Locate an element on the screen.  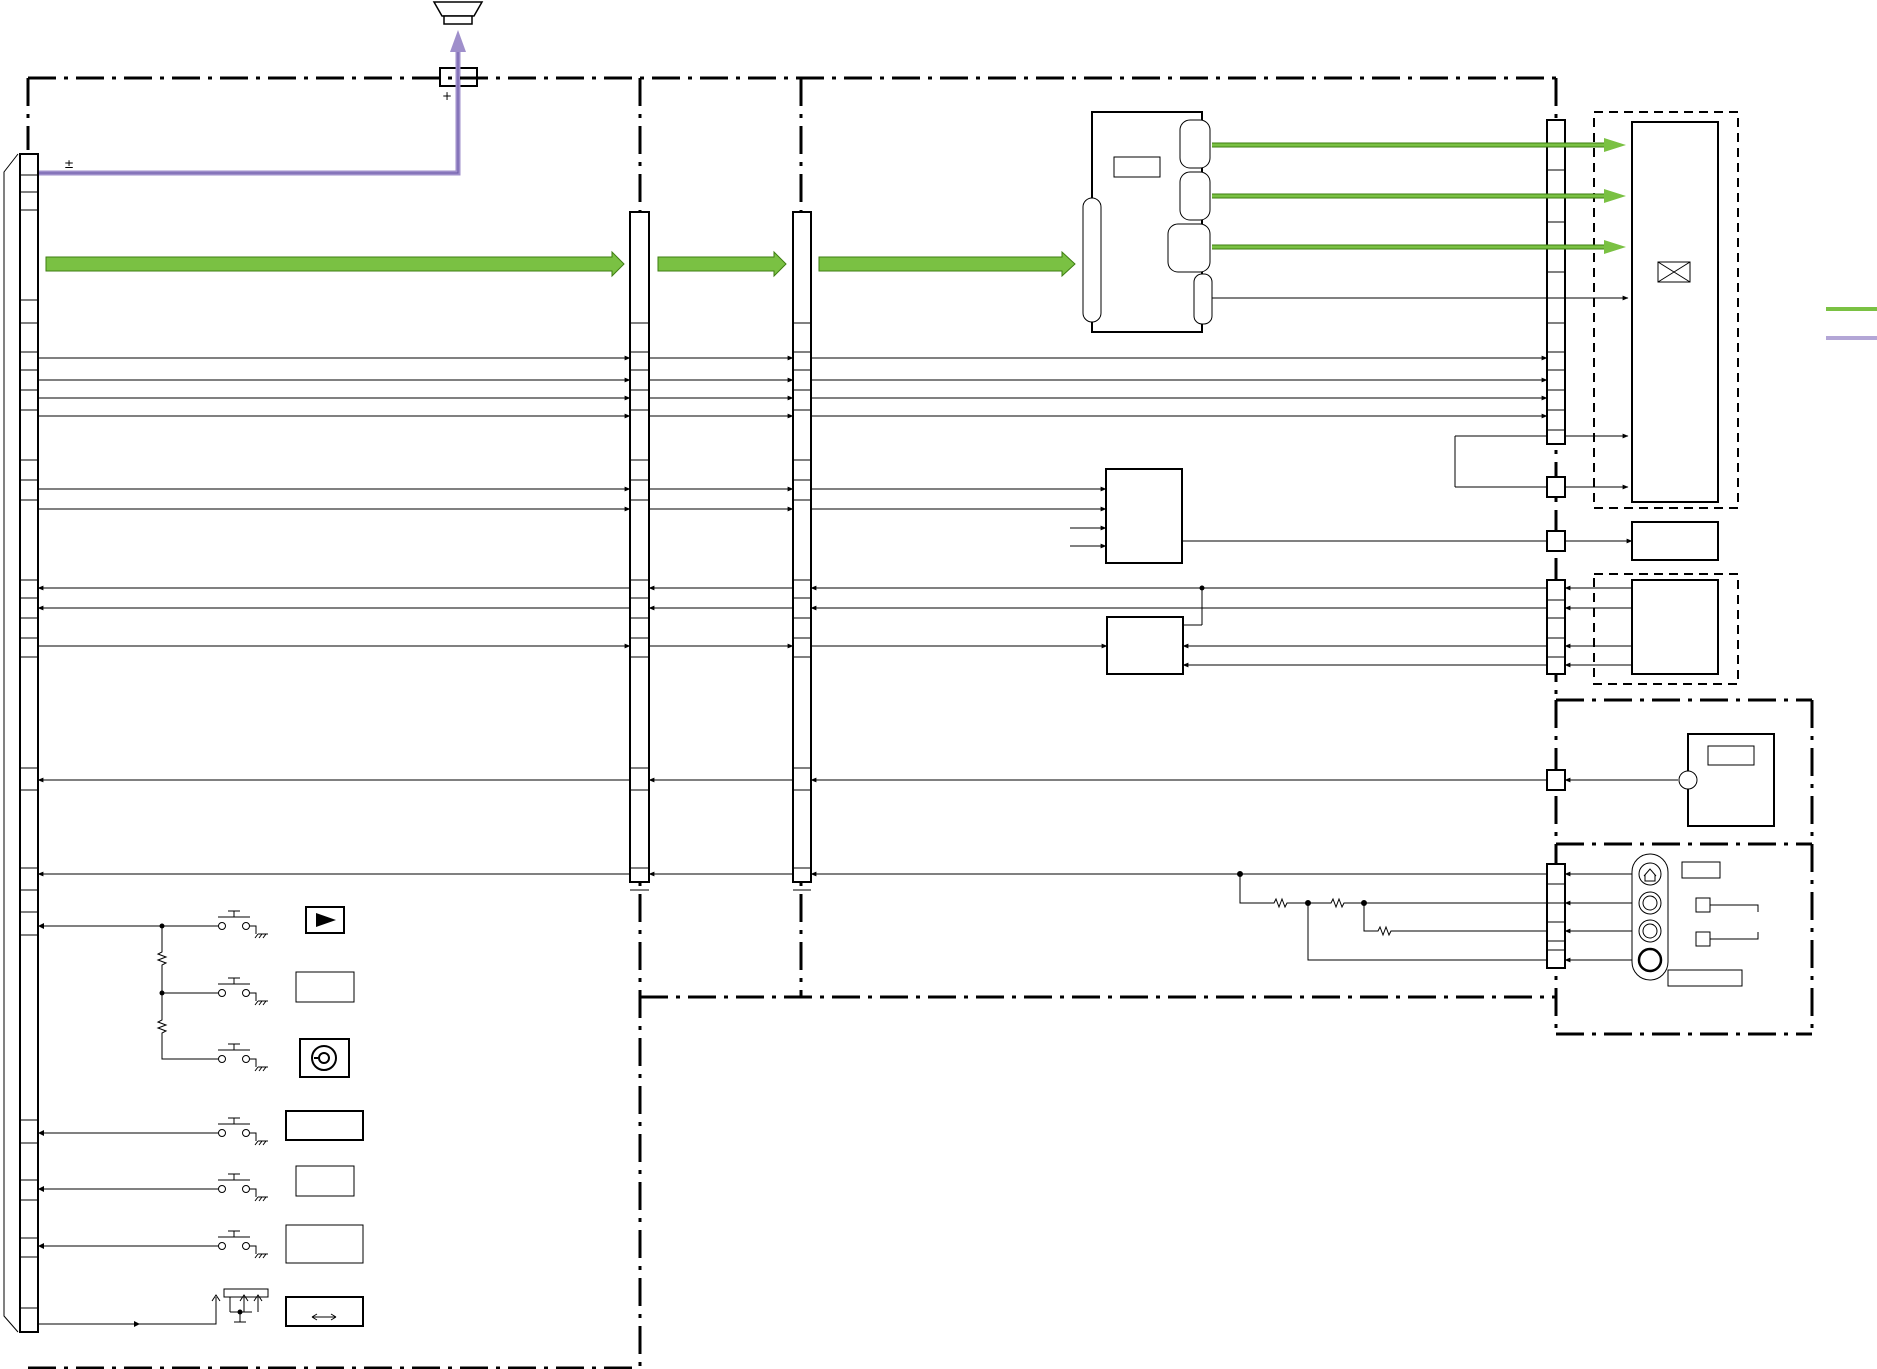
connector-keys is located at coordinates (1556, 916).